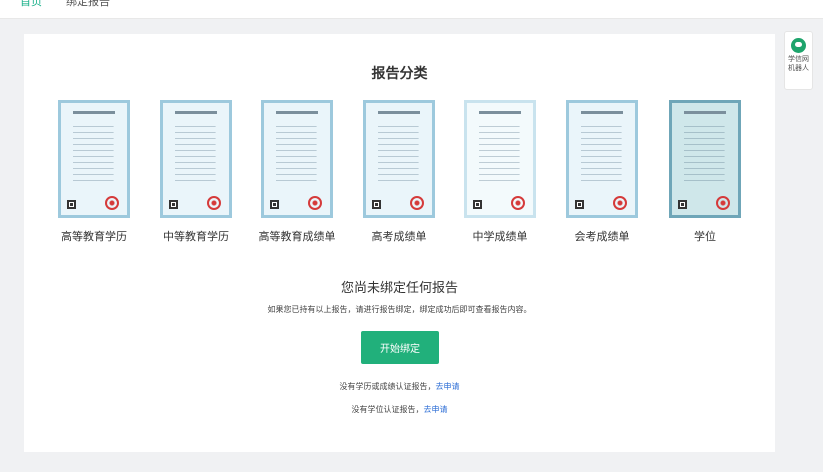 This screenshot has width=823, height=472. I want to click on start-binding-button: 开始绑定, so click(400, 347).